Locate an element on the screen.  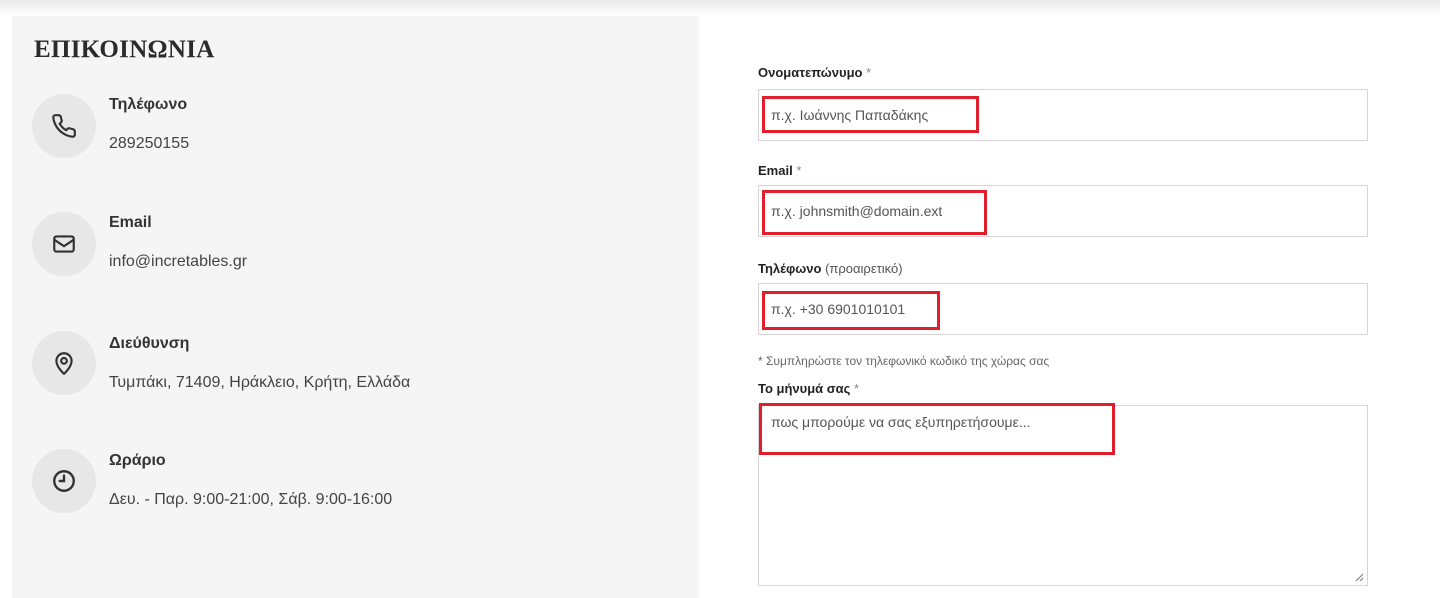
message-textarea is located at coordinates (1063, 495).